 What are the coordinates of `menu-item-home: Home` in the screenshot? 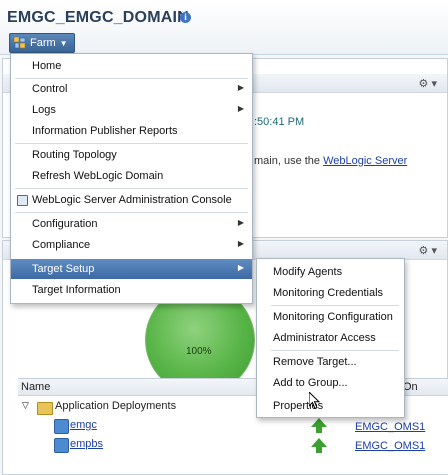 It's located at (131, 66).